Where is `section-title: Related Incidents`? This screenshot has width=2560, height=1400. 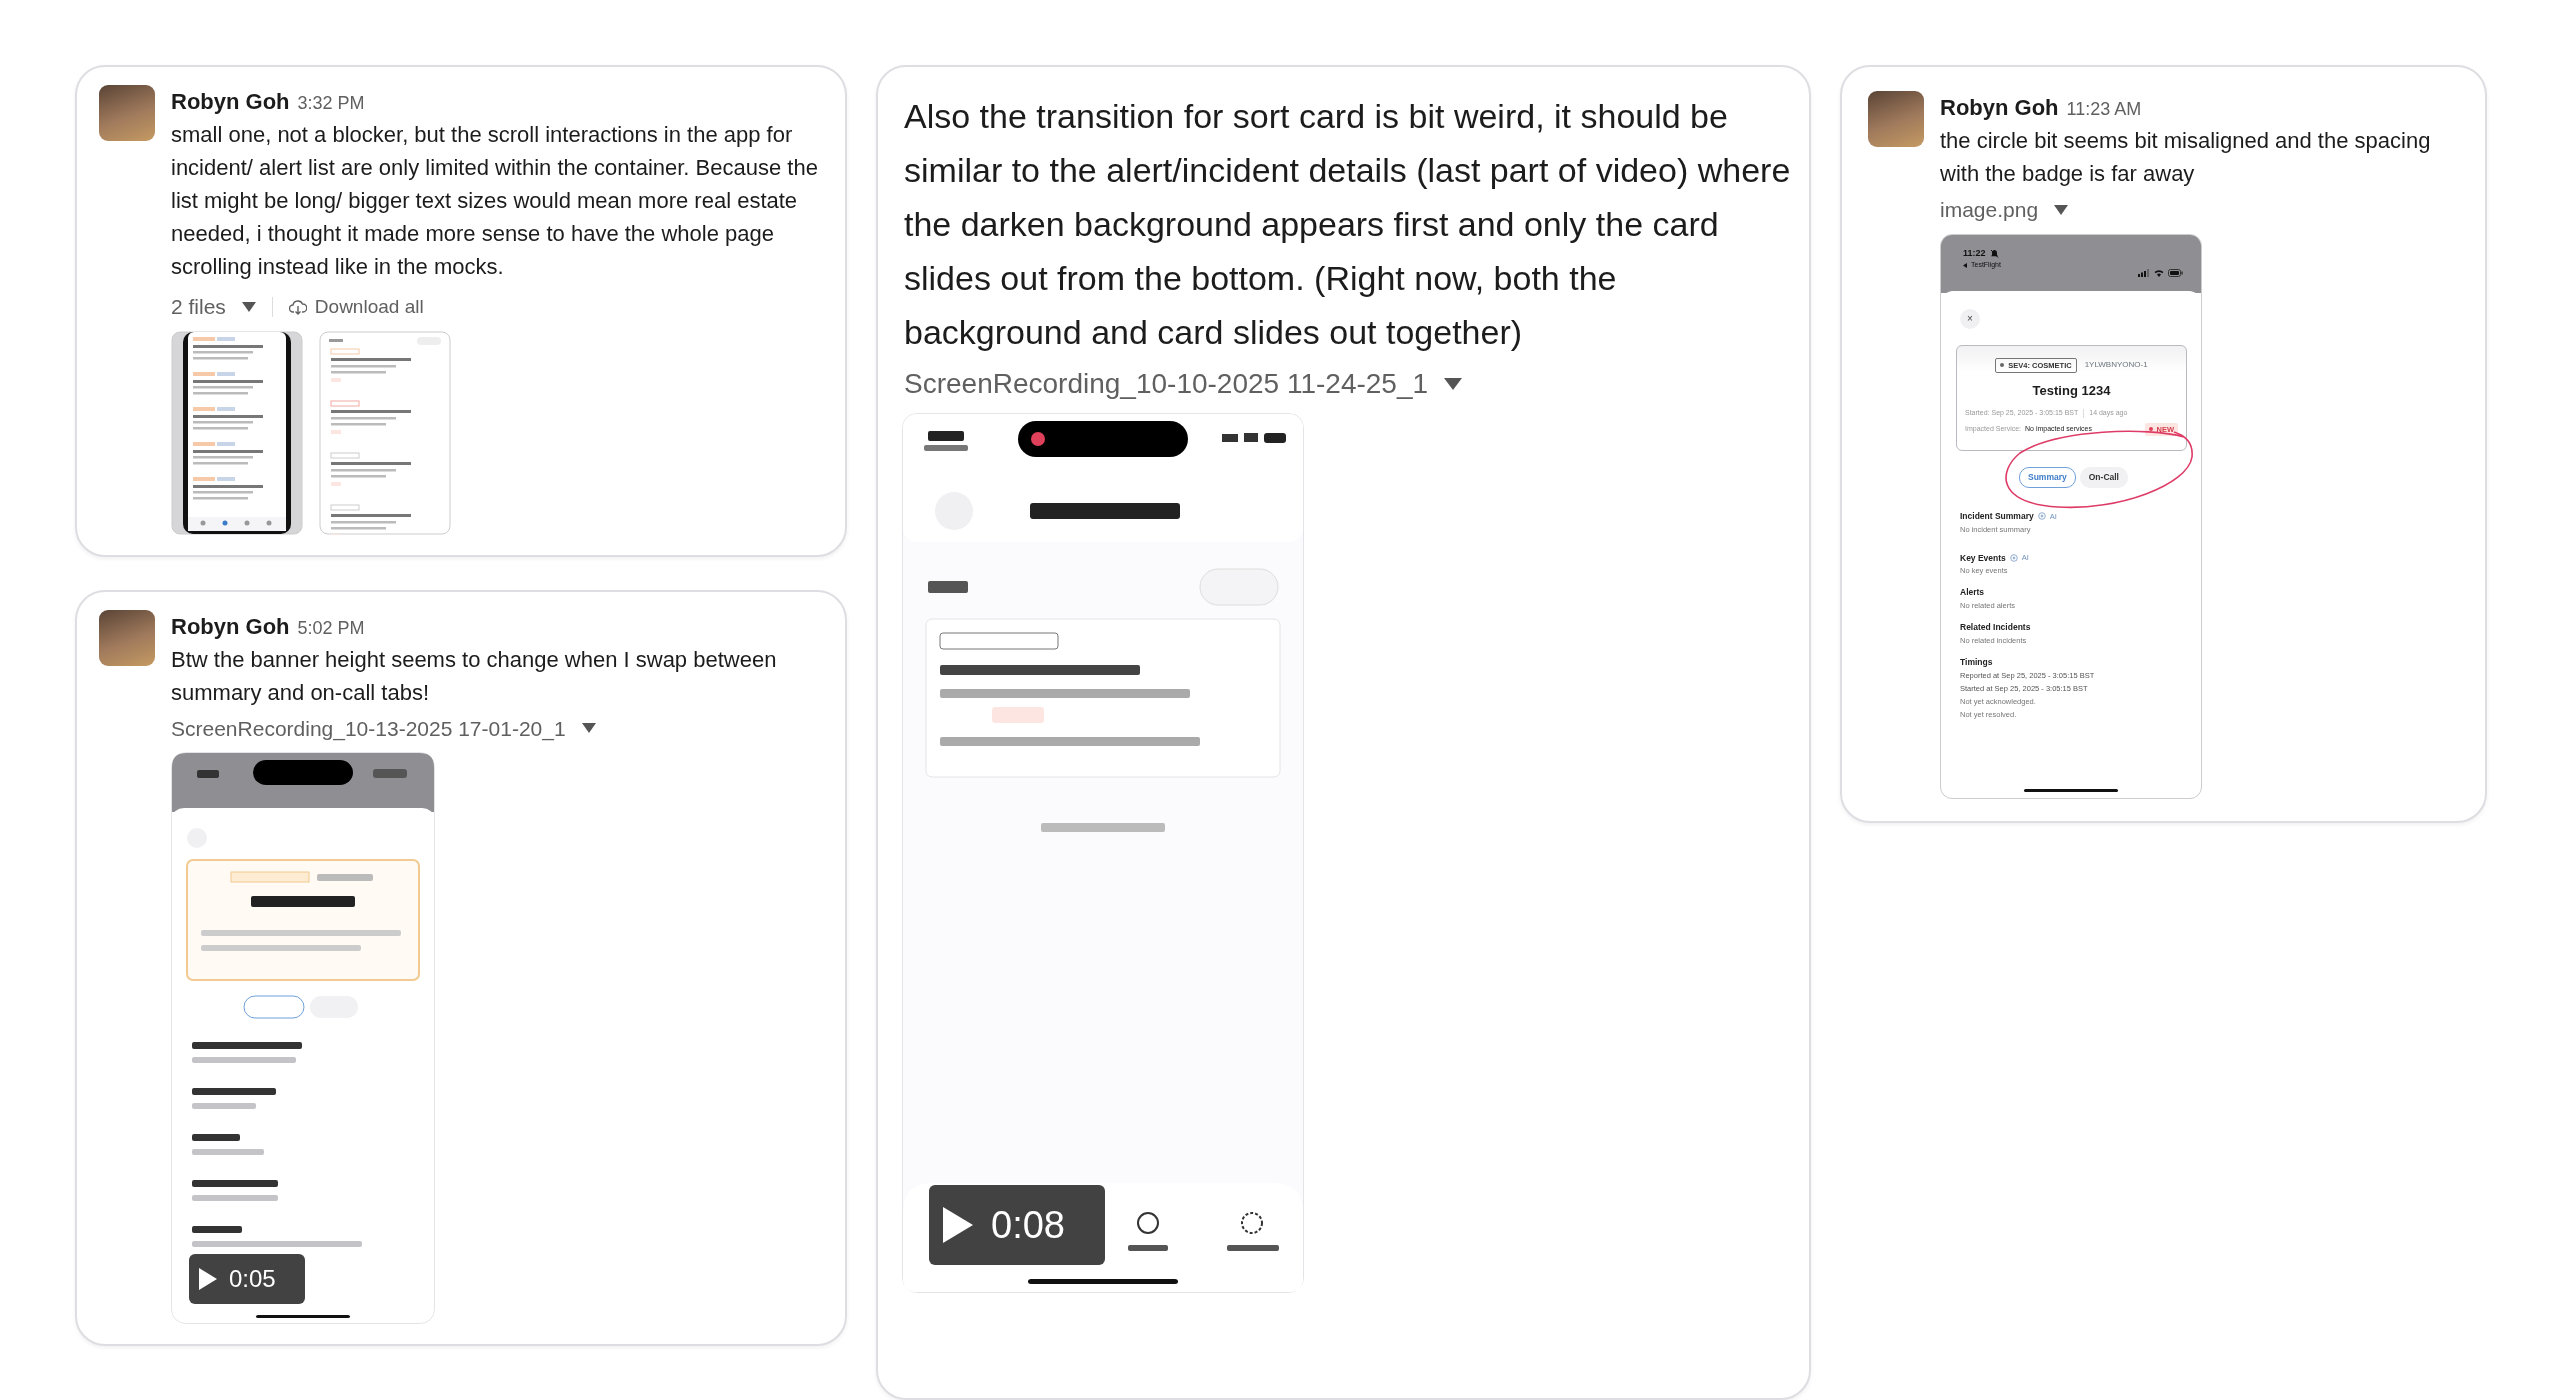 section-title: Related Incidents is located at coordinates (1995, 627).